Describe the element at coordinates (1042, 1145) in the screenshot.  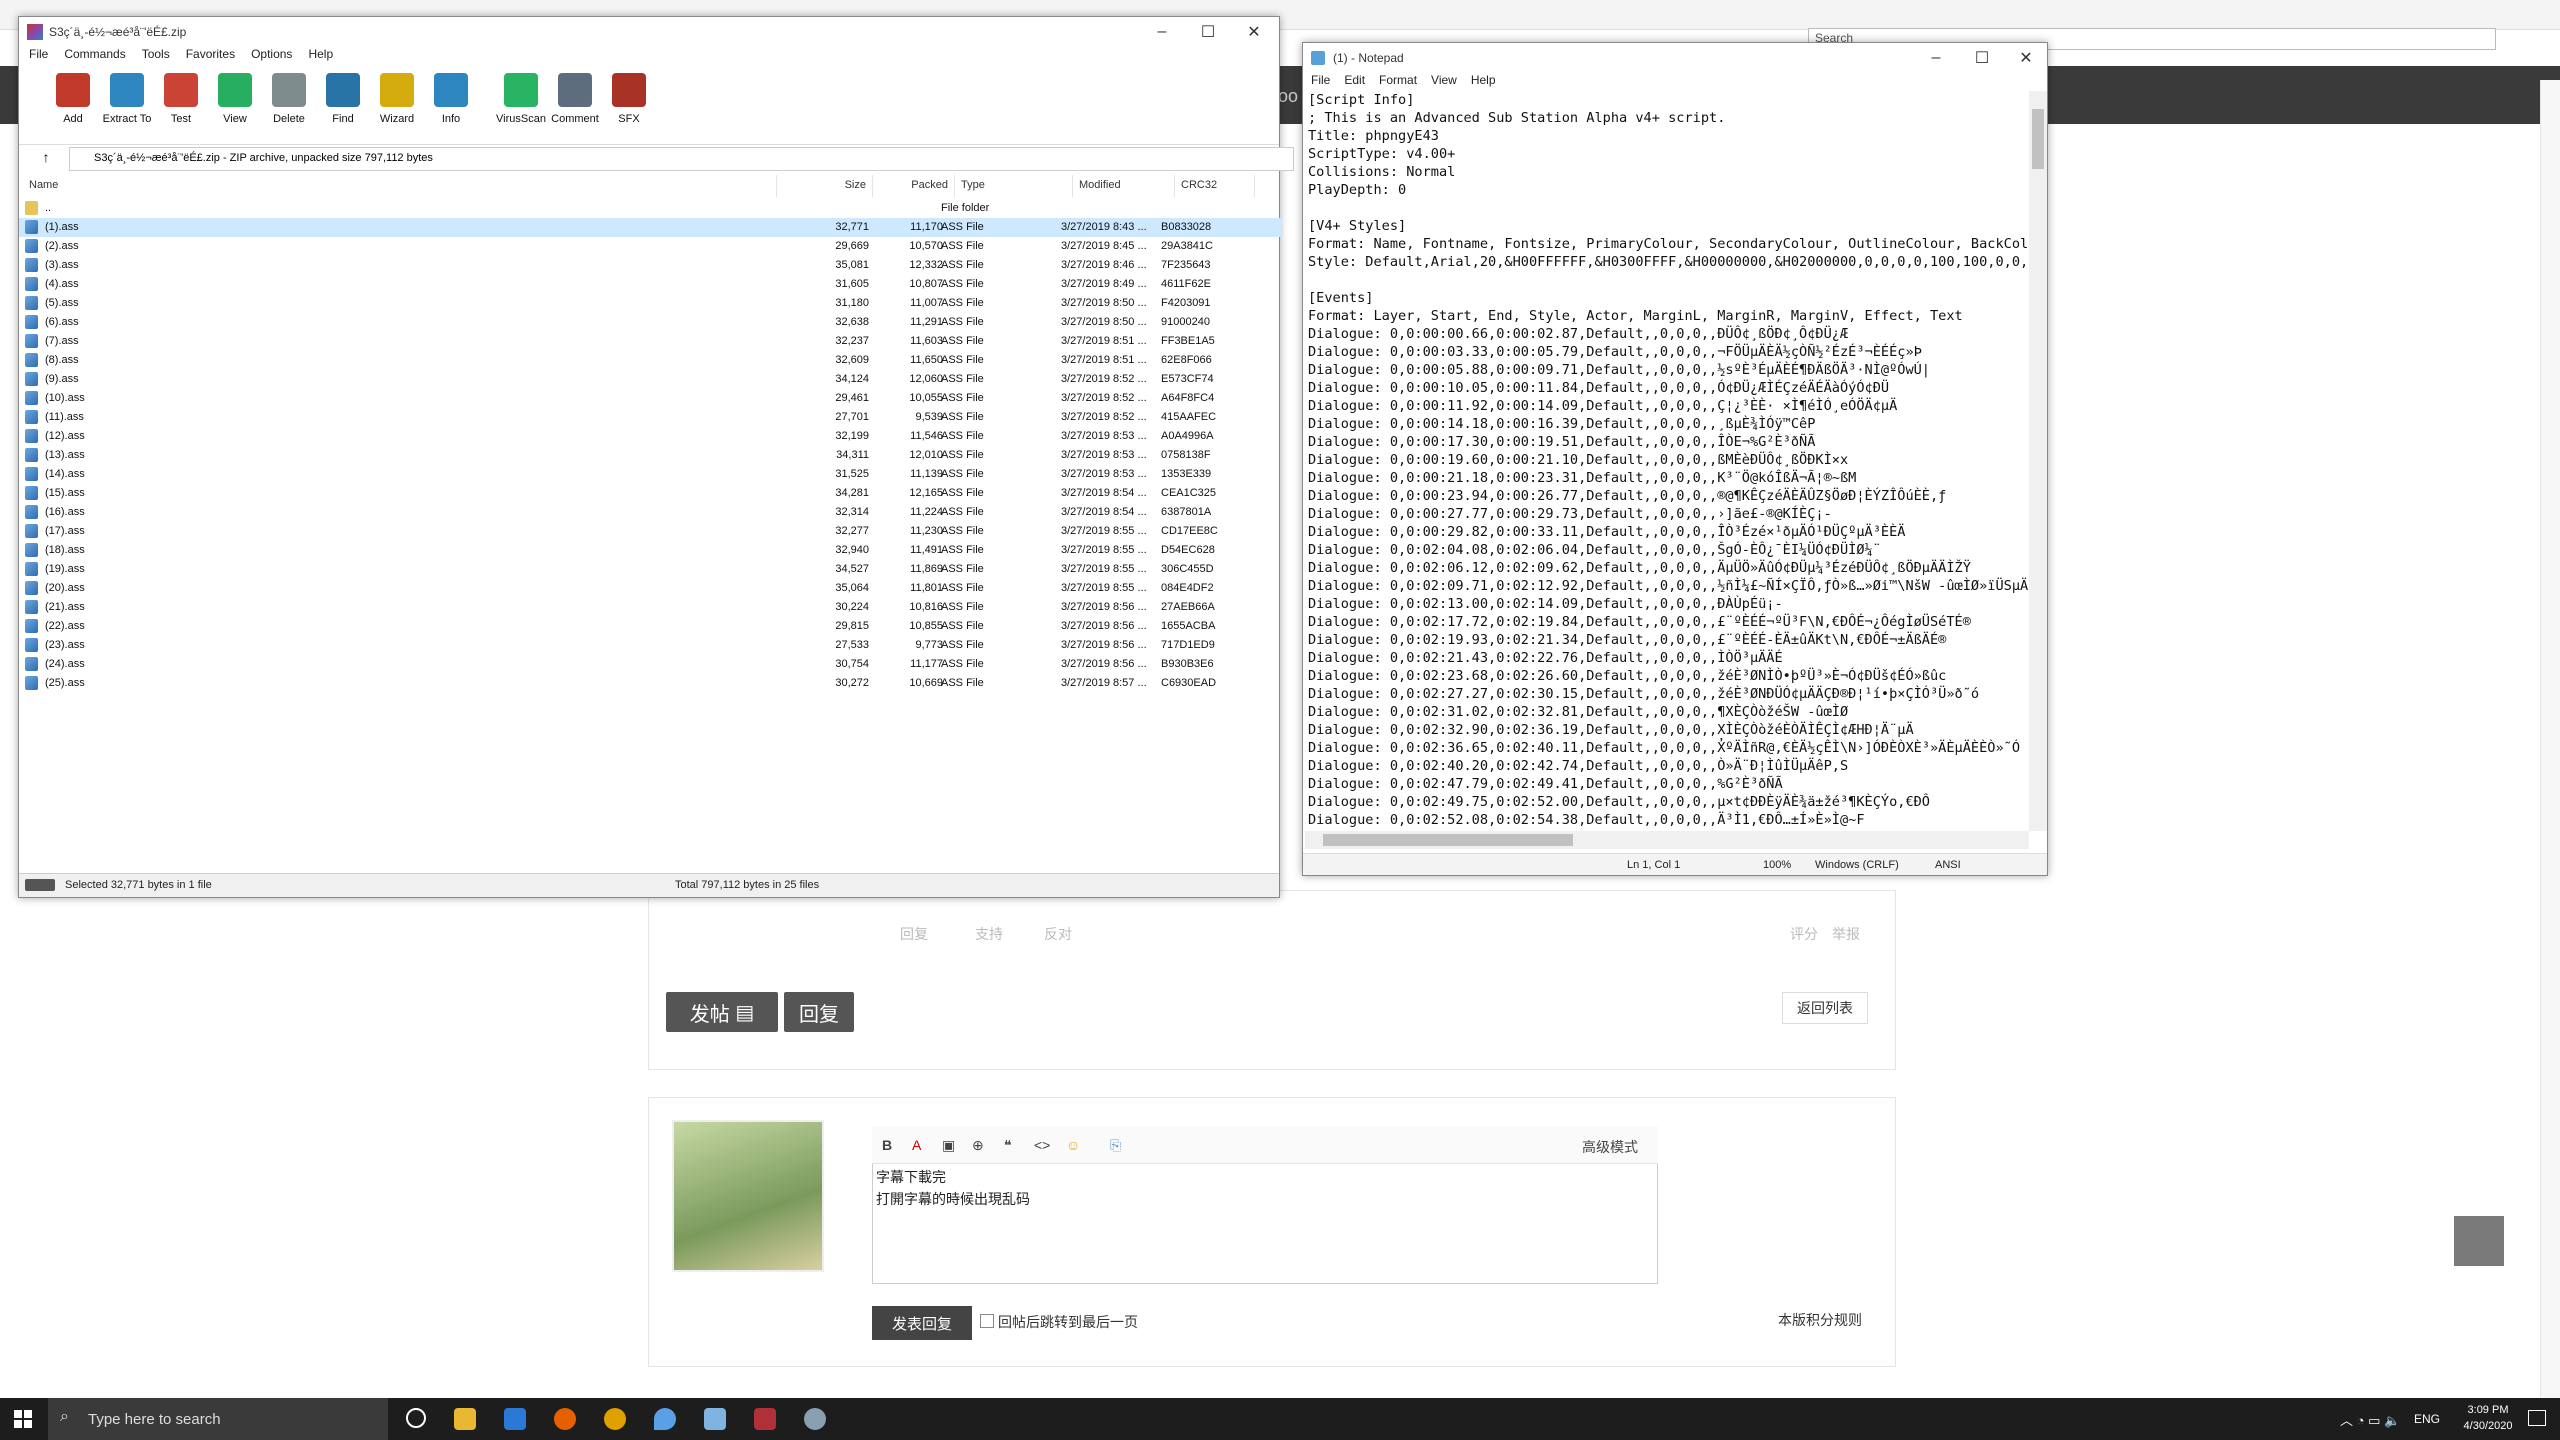
I see `code-icon: <>` at that location.